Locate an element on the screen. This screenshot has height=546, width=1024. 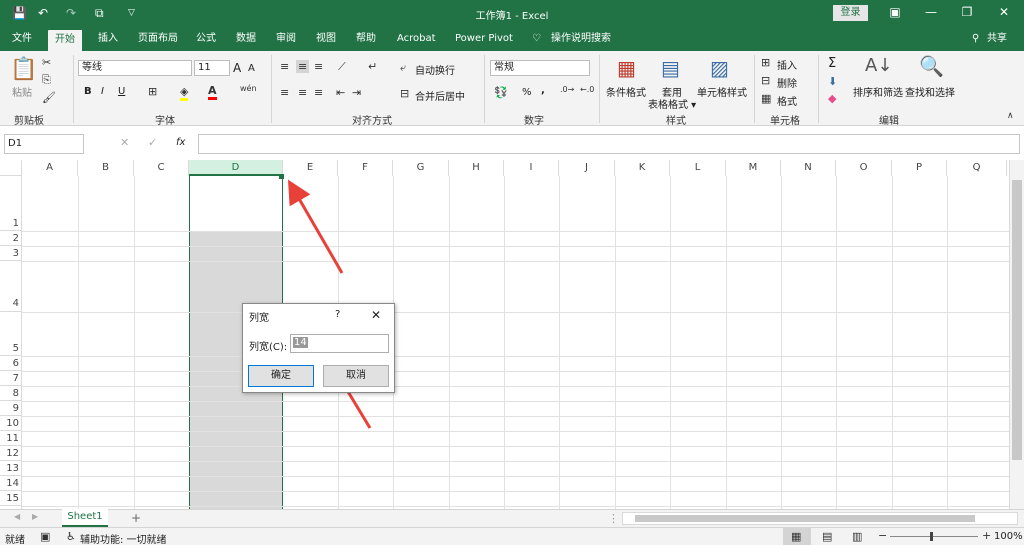
sheet-options-icon: ⋮ is located at coordinates (613, 518).